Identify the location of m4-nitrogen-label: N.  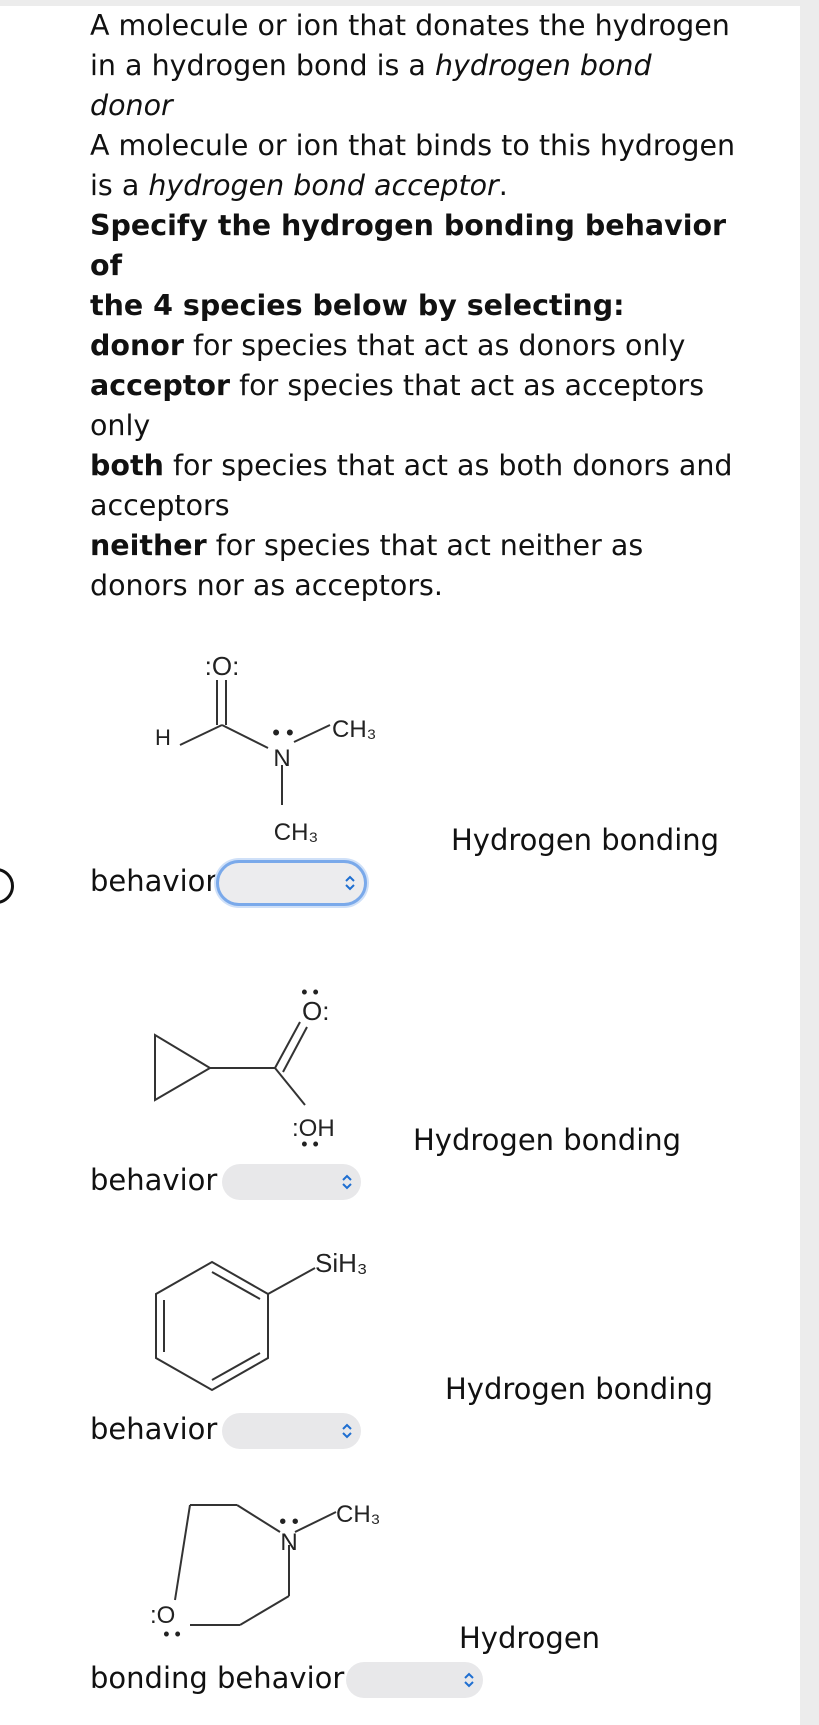
(288, 1542).